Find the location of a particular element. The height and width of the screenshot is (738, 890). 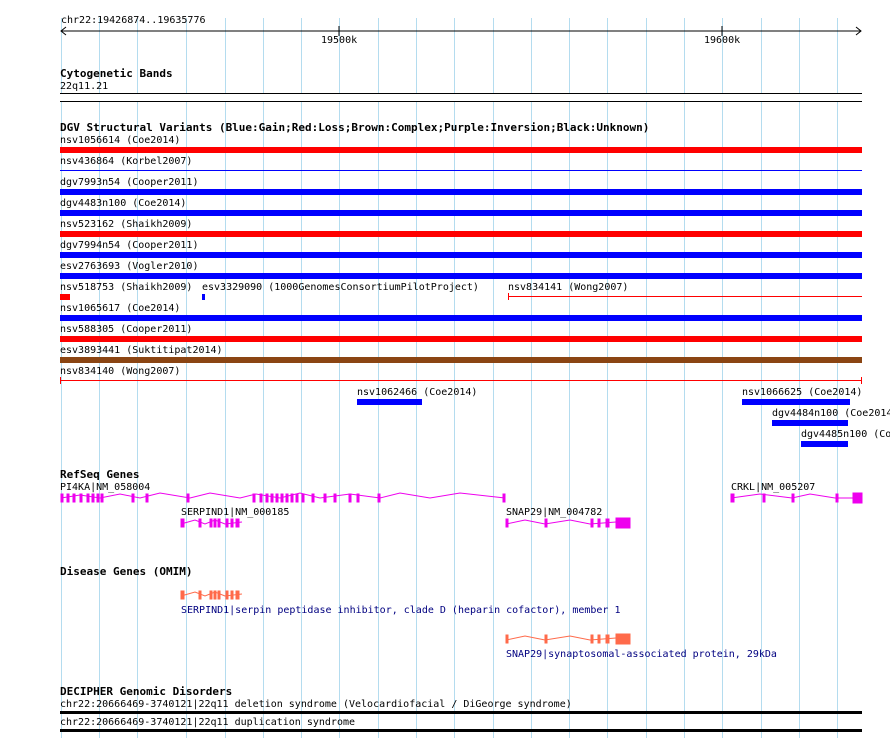

omim-serpind1-gene-model is located at coordinates (211, 595).